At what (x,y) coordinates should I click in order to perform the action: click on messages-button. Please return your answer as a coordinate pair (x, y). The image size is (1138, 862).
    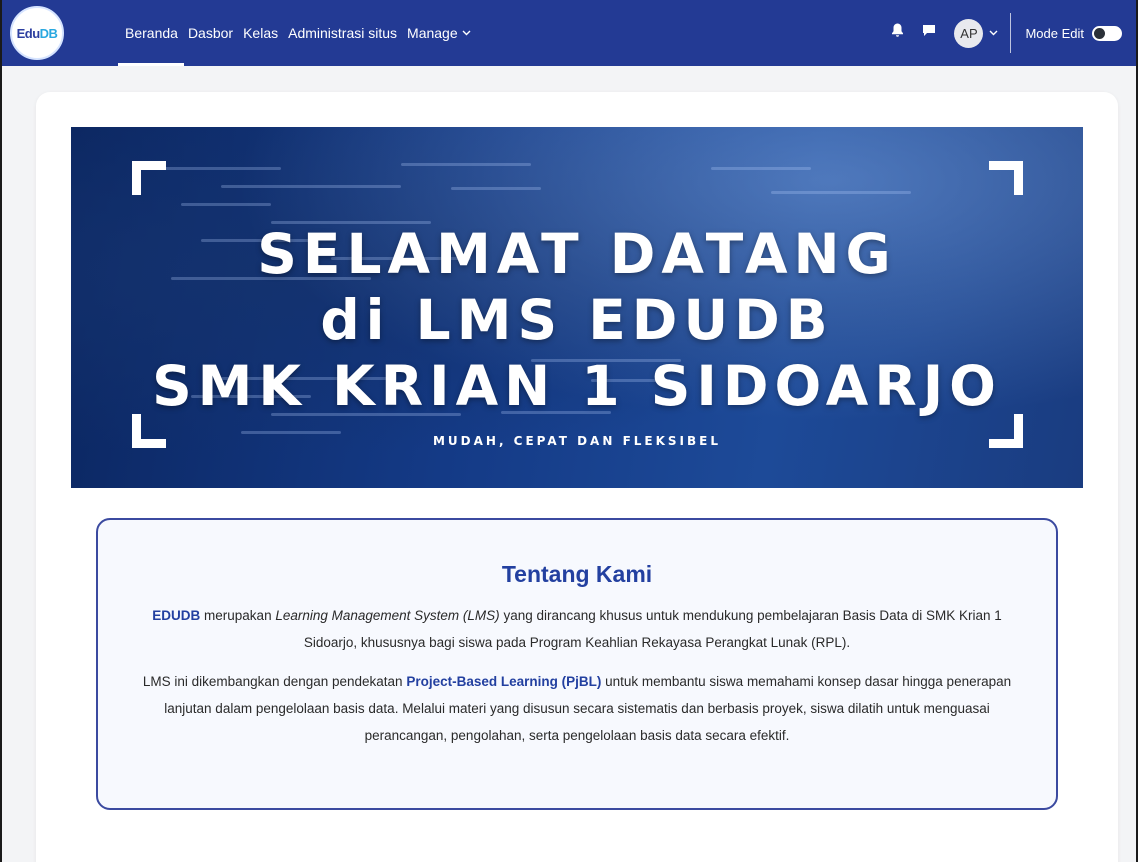
    Looking at the image, I should click on (929, 33).